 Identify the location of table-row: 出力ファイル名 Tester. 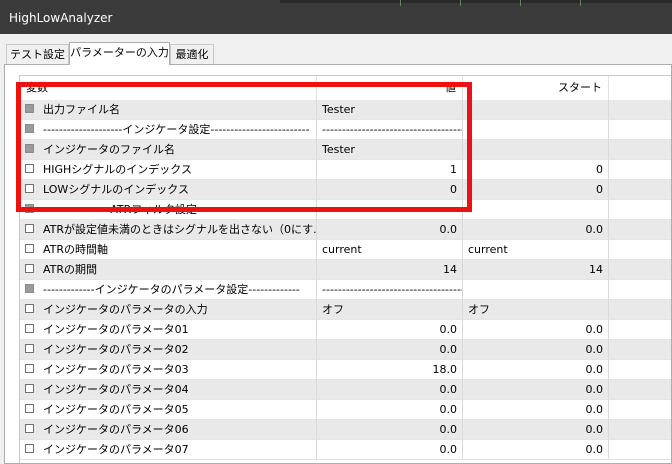
(345, 110).